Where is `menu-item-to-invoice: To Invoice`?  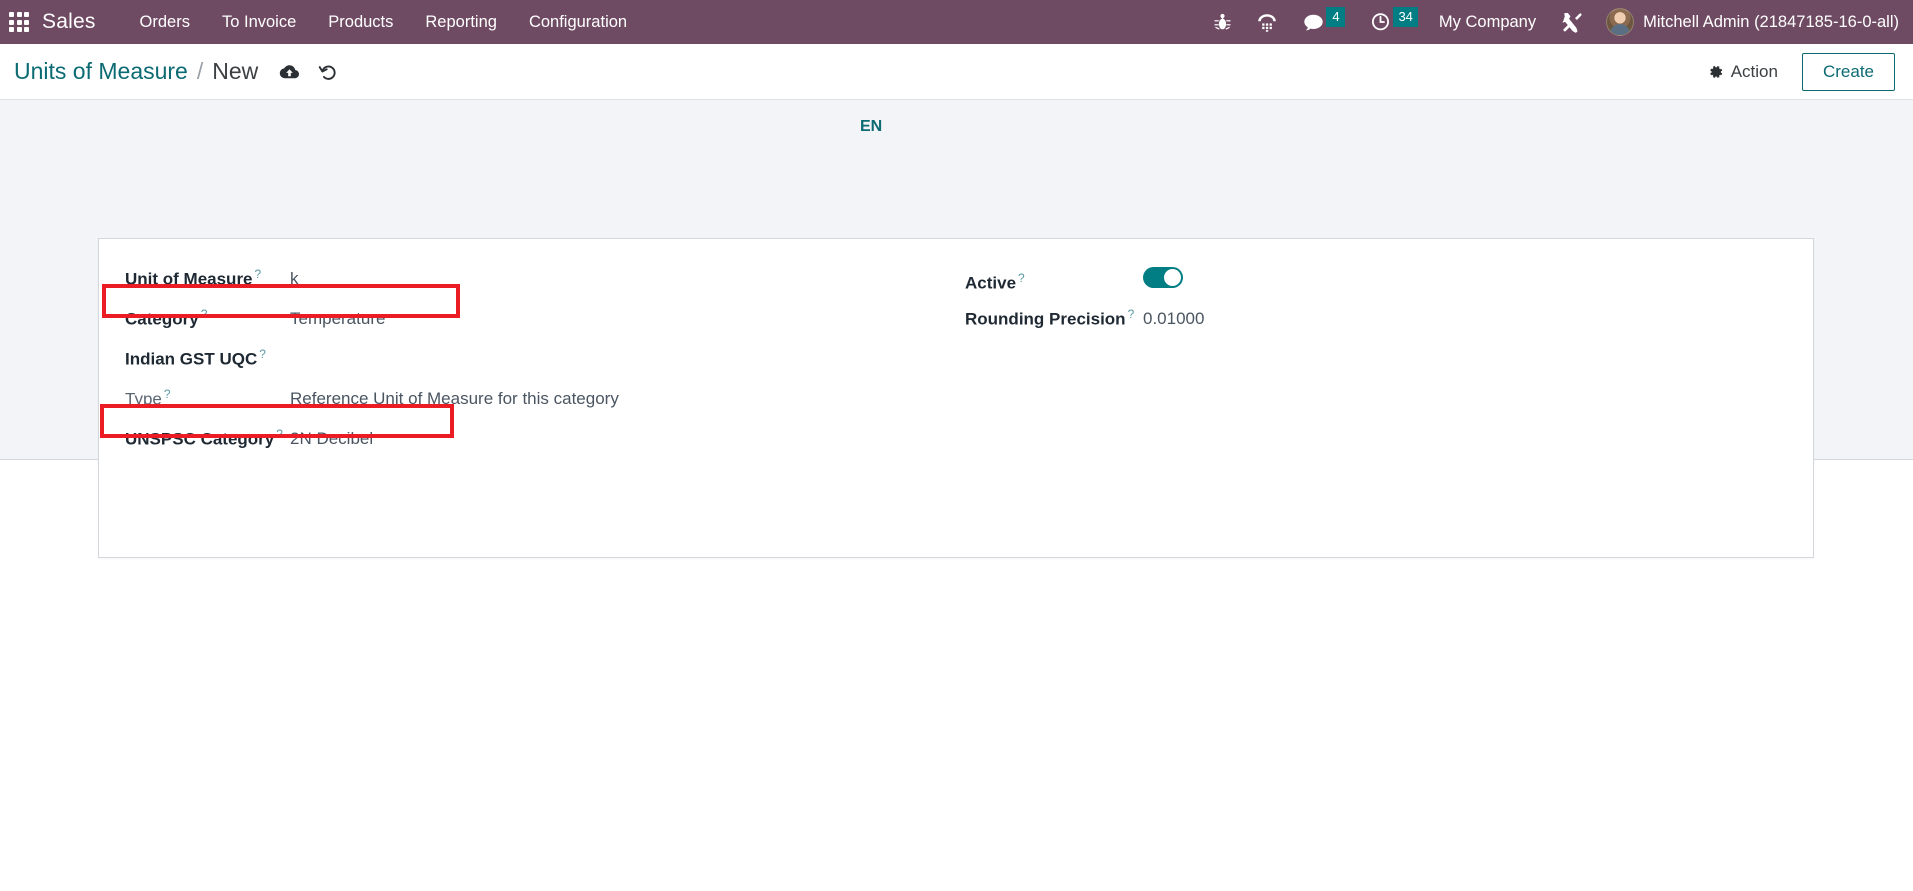 menu-item-to-invoice: To Invoice is located at coordinates (259, 22).